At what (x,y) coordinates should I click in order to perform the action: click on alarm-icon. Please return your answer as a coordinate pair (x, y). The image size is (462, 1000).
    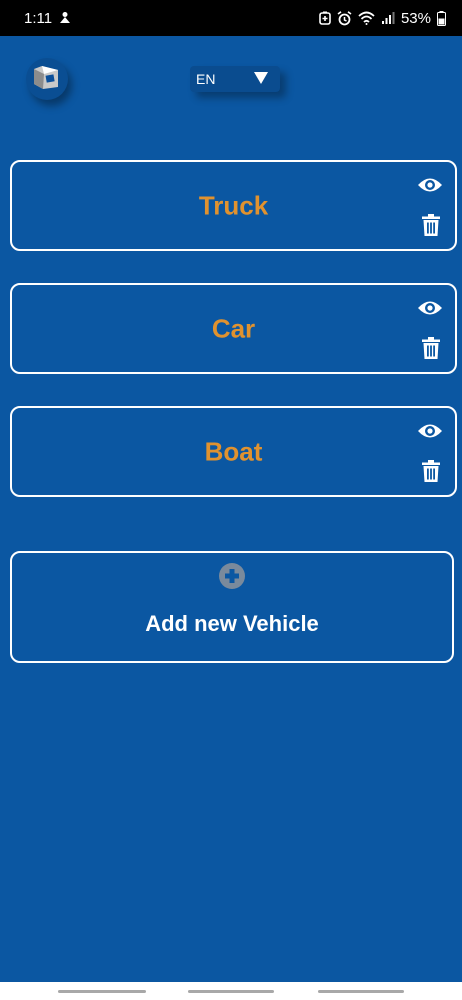
    Looking at the image, I should click on (344, 18).